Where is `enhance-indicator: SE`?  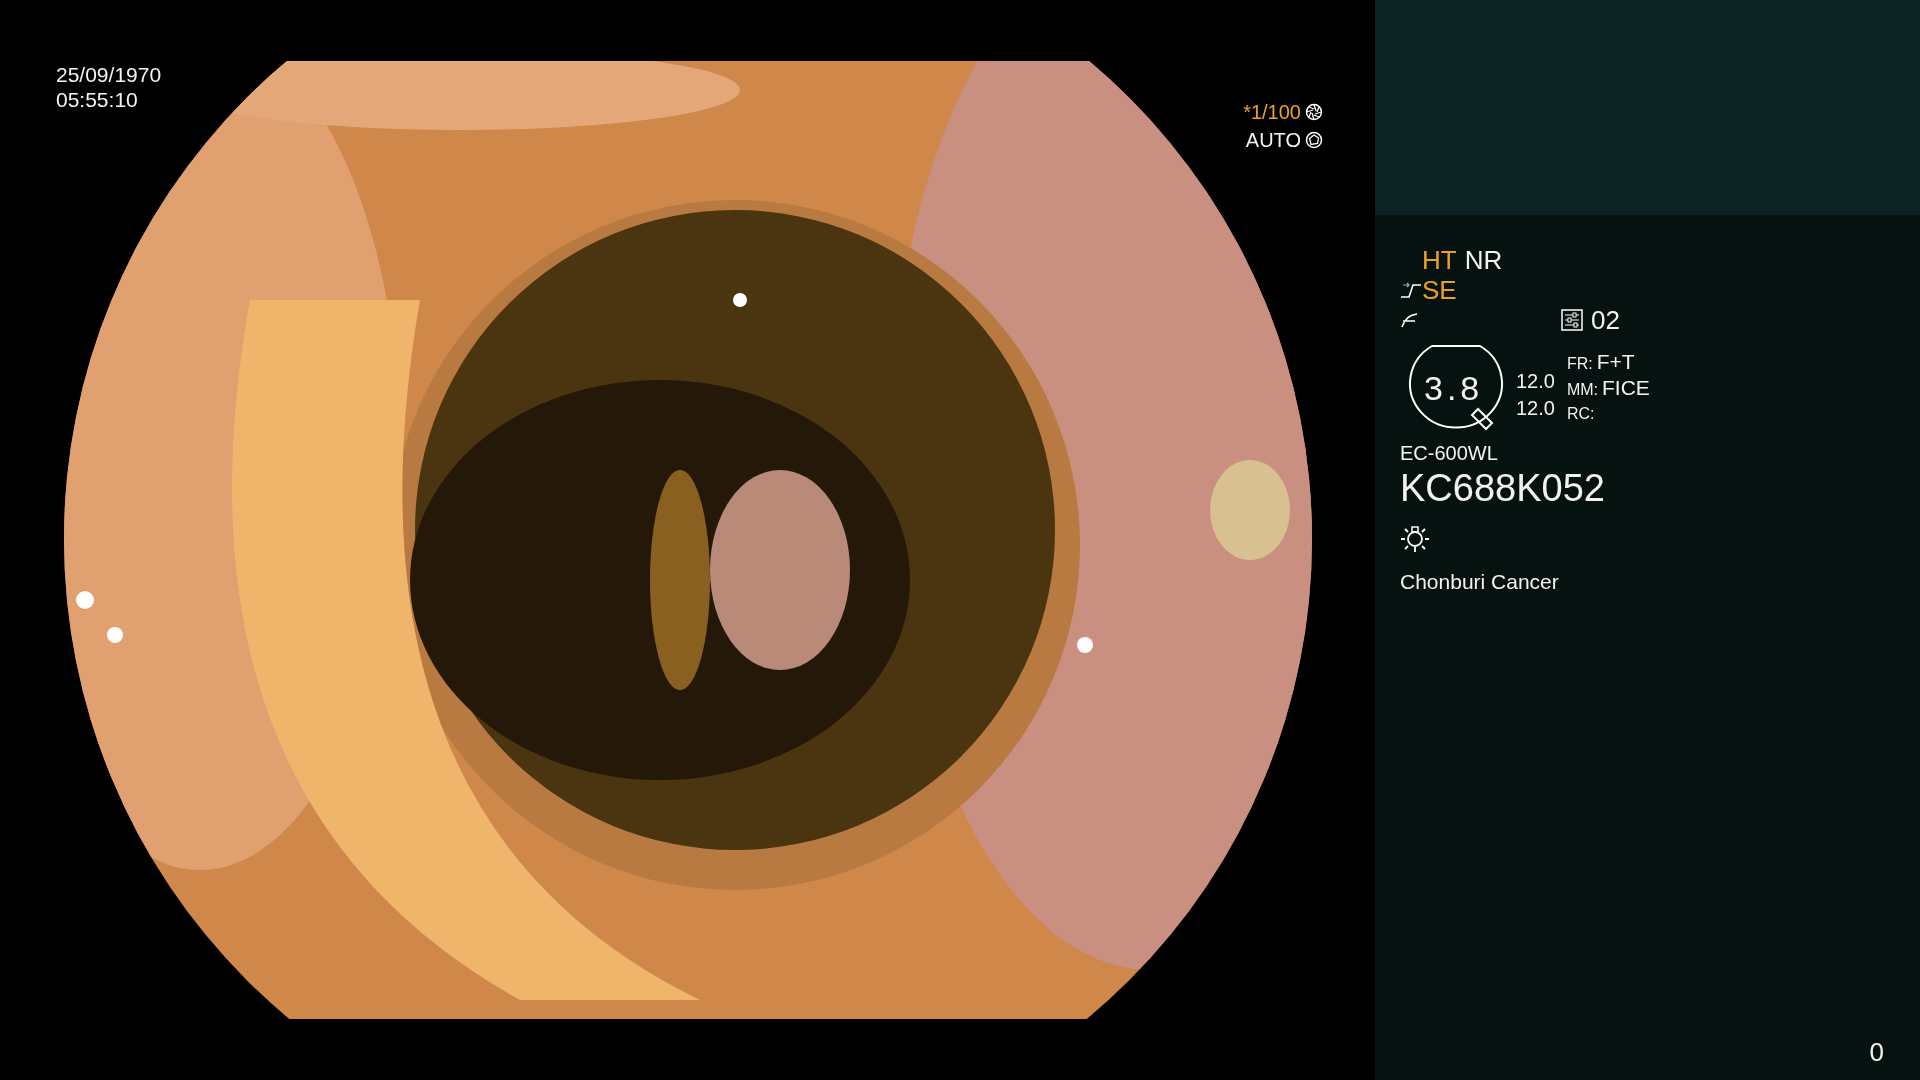 enhance-indicator: SE is located at coordinates (1439, 290).